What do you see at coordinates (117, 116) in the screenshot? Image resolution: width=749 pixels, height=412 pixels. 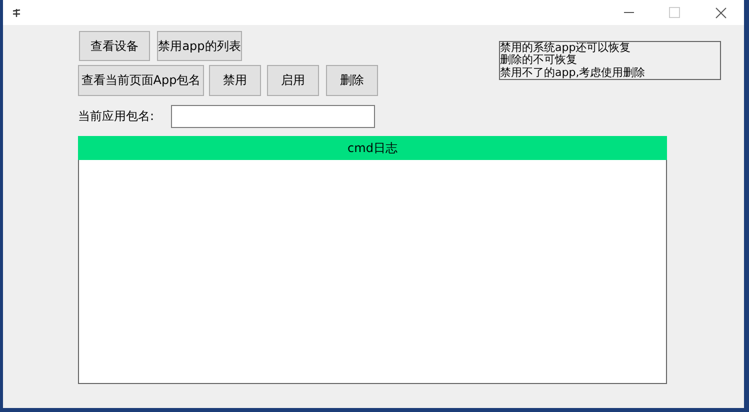 I see `field-label: 当前应用包名:` at bounding box center [117, 116].